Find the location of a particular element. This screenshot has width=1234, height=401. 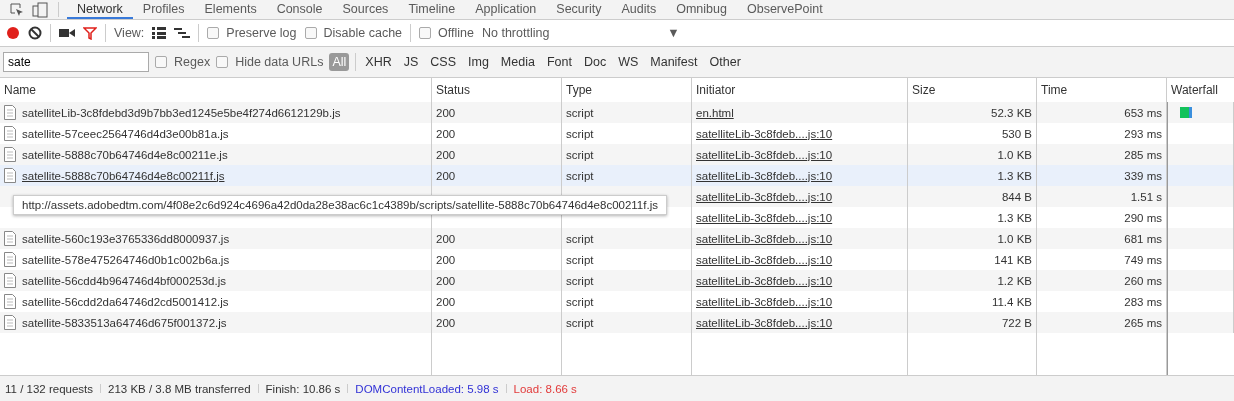

view-label: View: is located at coordinates (129, 33).